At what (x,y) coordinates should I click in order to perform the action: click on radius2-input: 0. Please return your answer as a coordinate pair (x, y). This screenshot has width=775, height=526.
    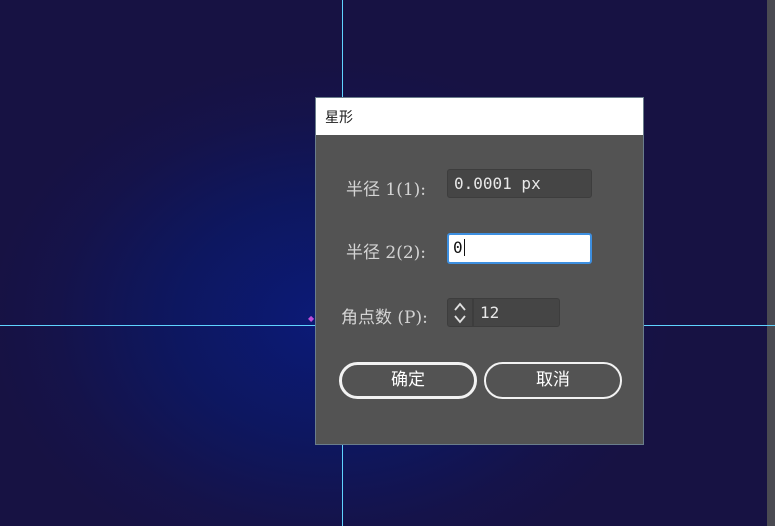
    Looking at the image, I should click on (519, 248).